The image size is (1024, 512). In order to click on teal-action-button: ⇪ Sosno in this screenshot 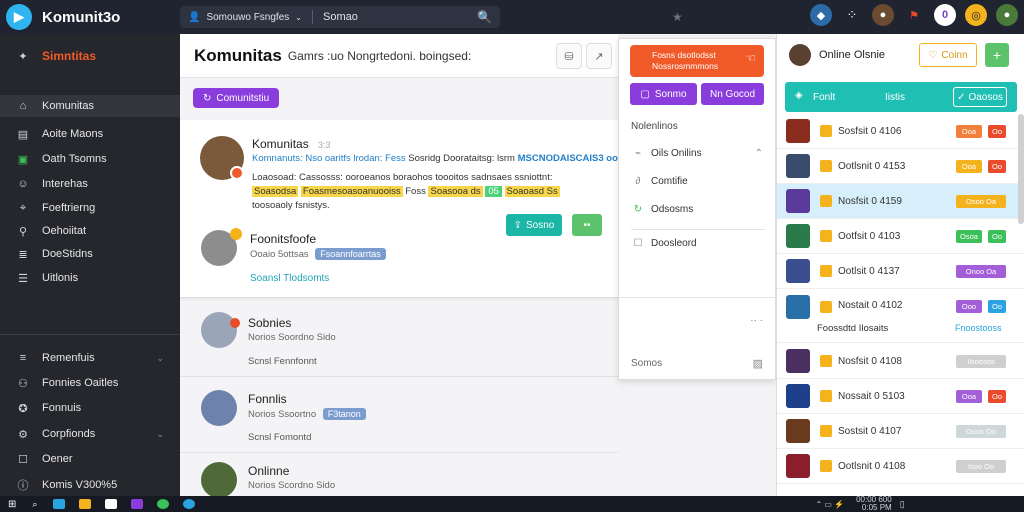, I will do `click(534, 225)`.